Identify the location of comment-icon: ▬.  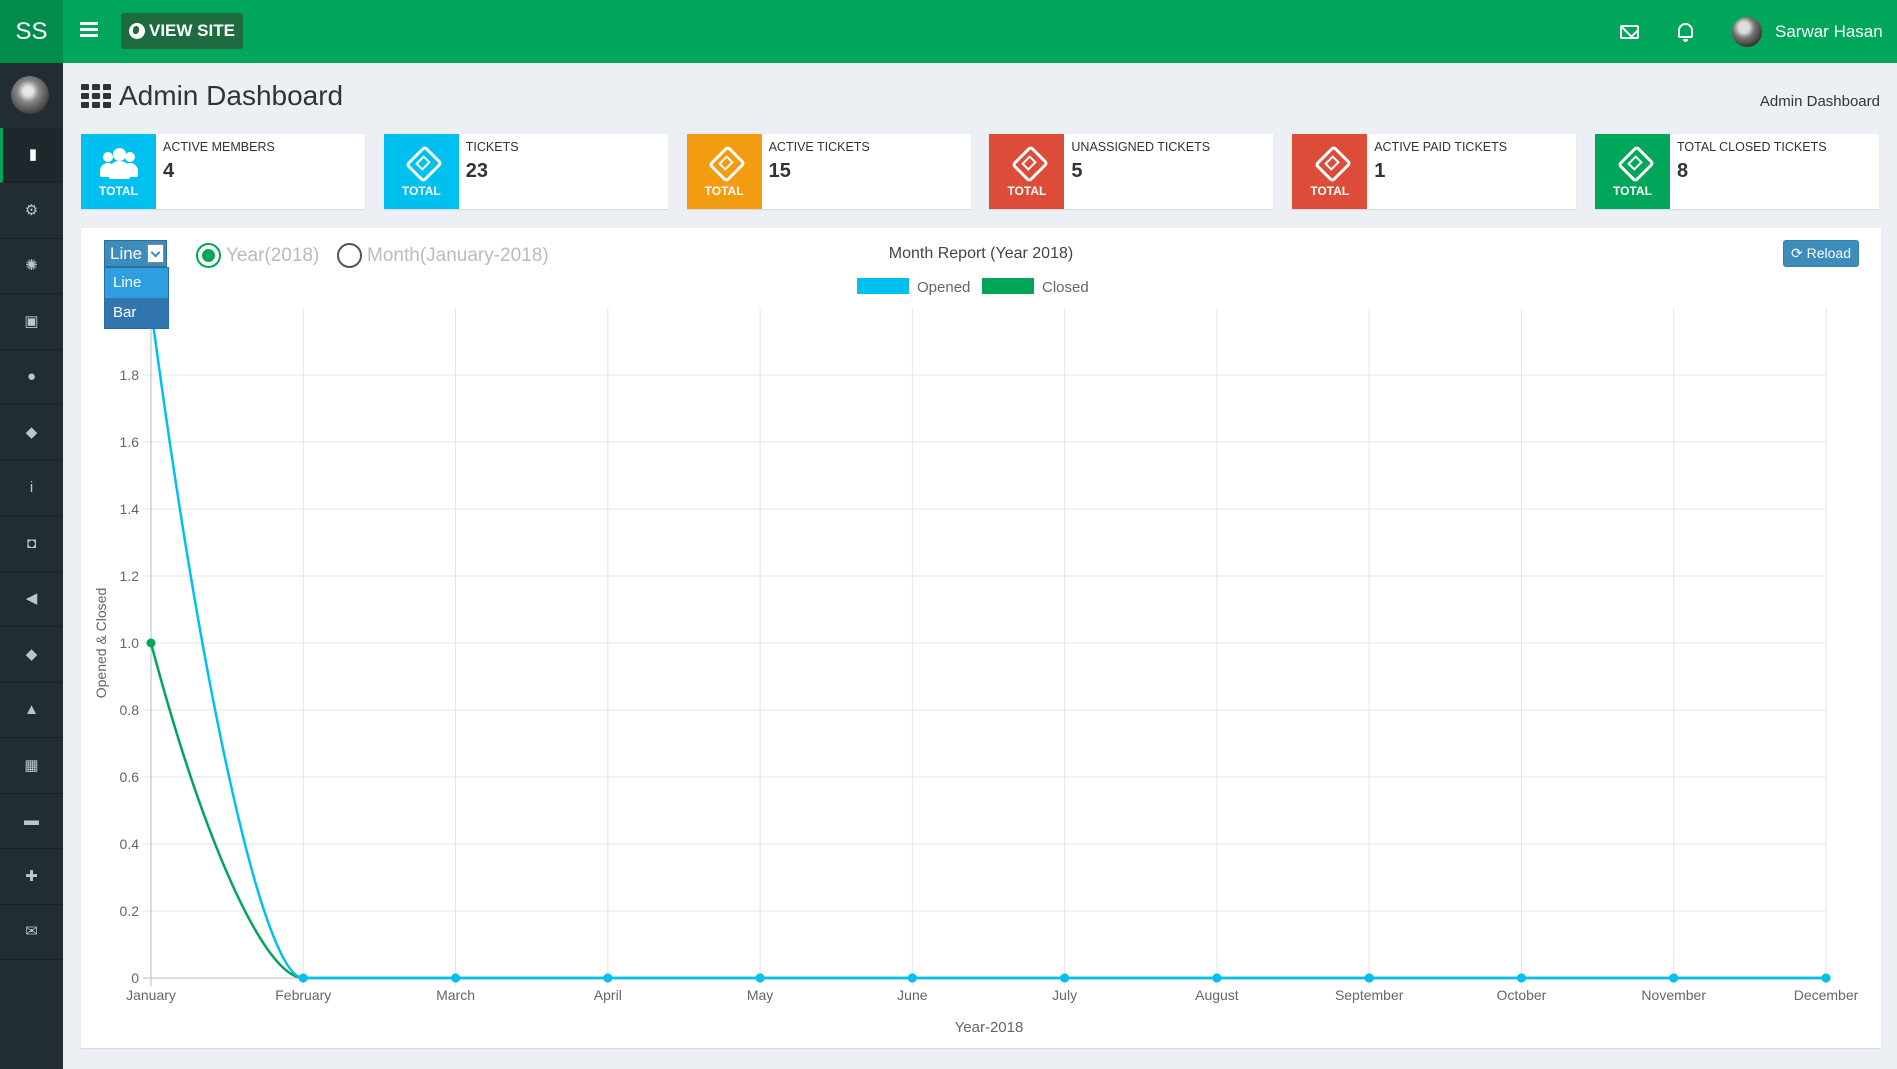
(31, 820).